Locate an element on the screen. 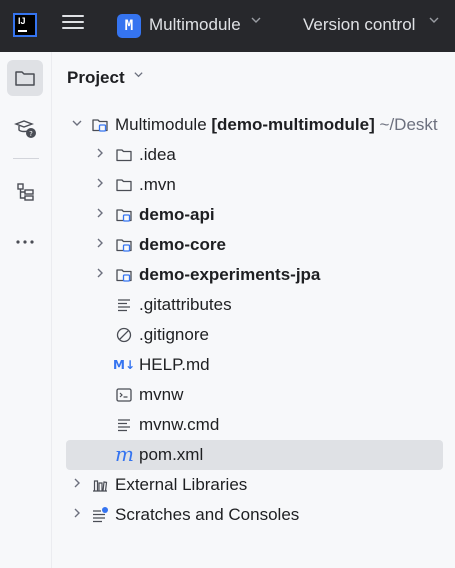  tree-item-mvnw-cmd: mvnw.cmd is located at coordinates (254, 425).